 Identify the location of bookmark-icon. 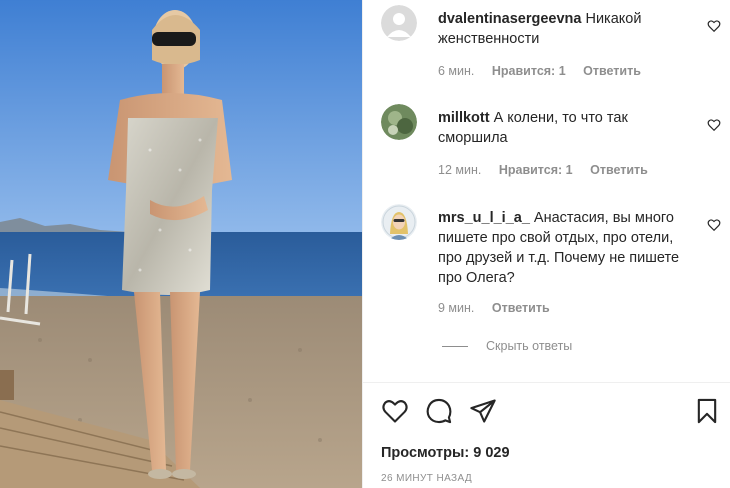
(707, 411).